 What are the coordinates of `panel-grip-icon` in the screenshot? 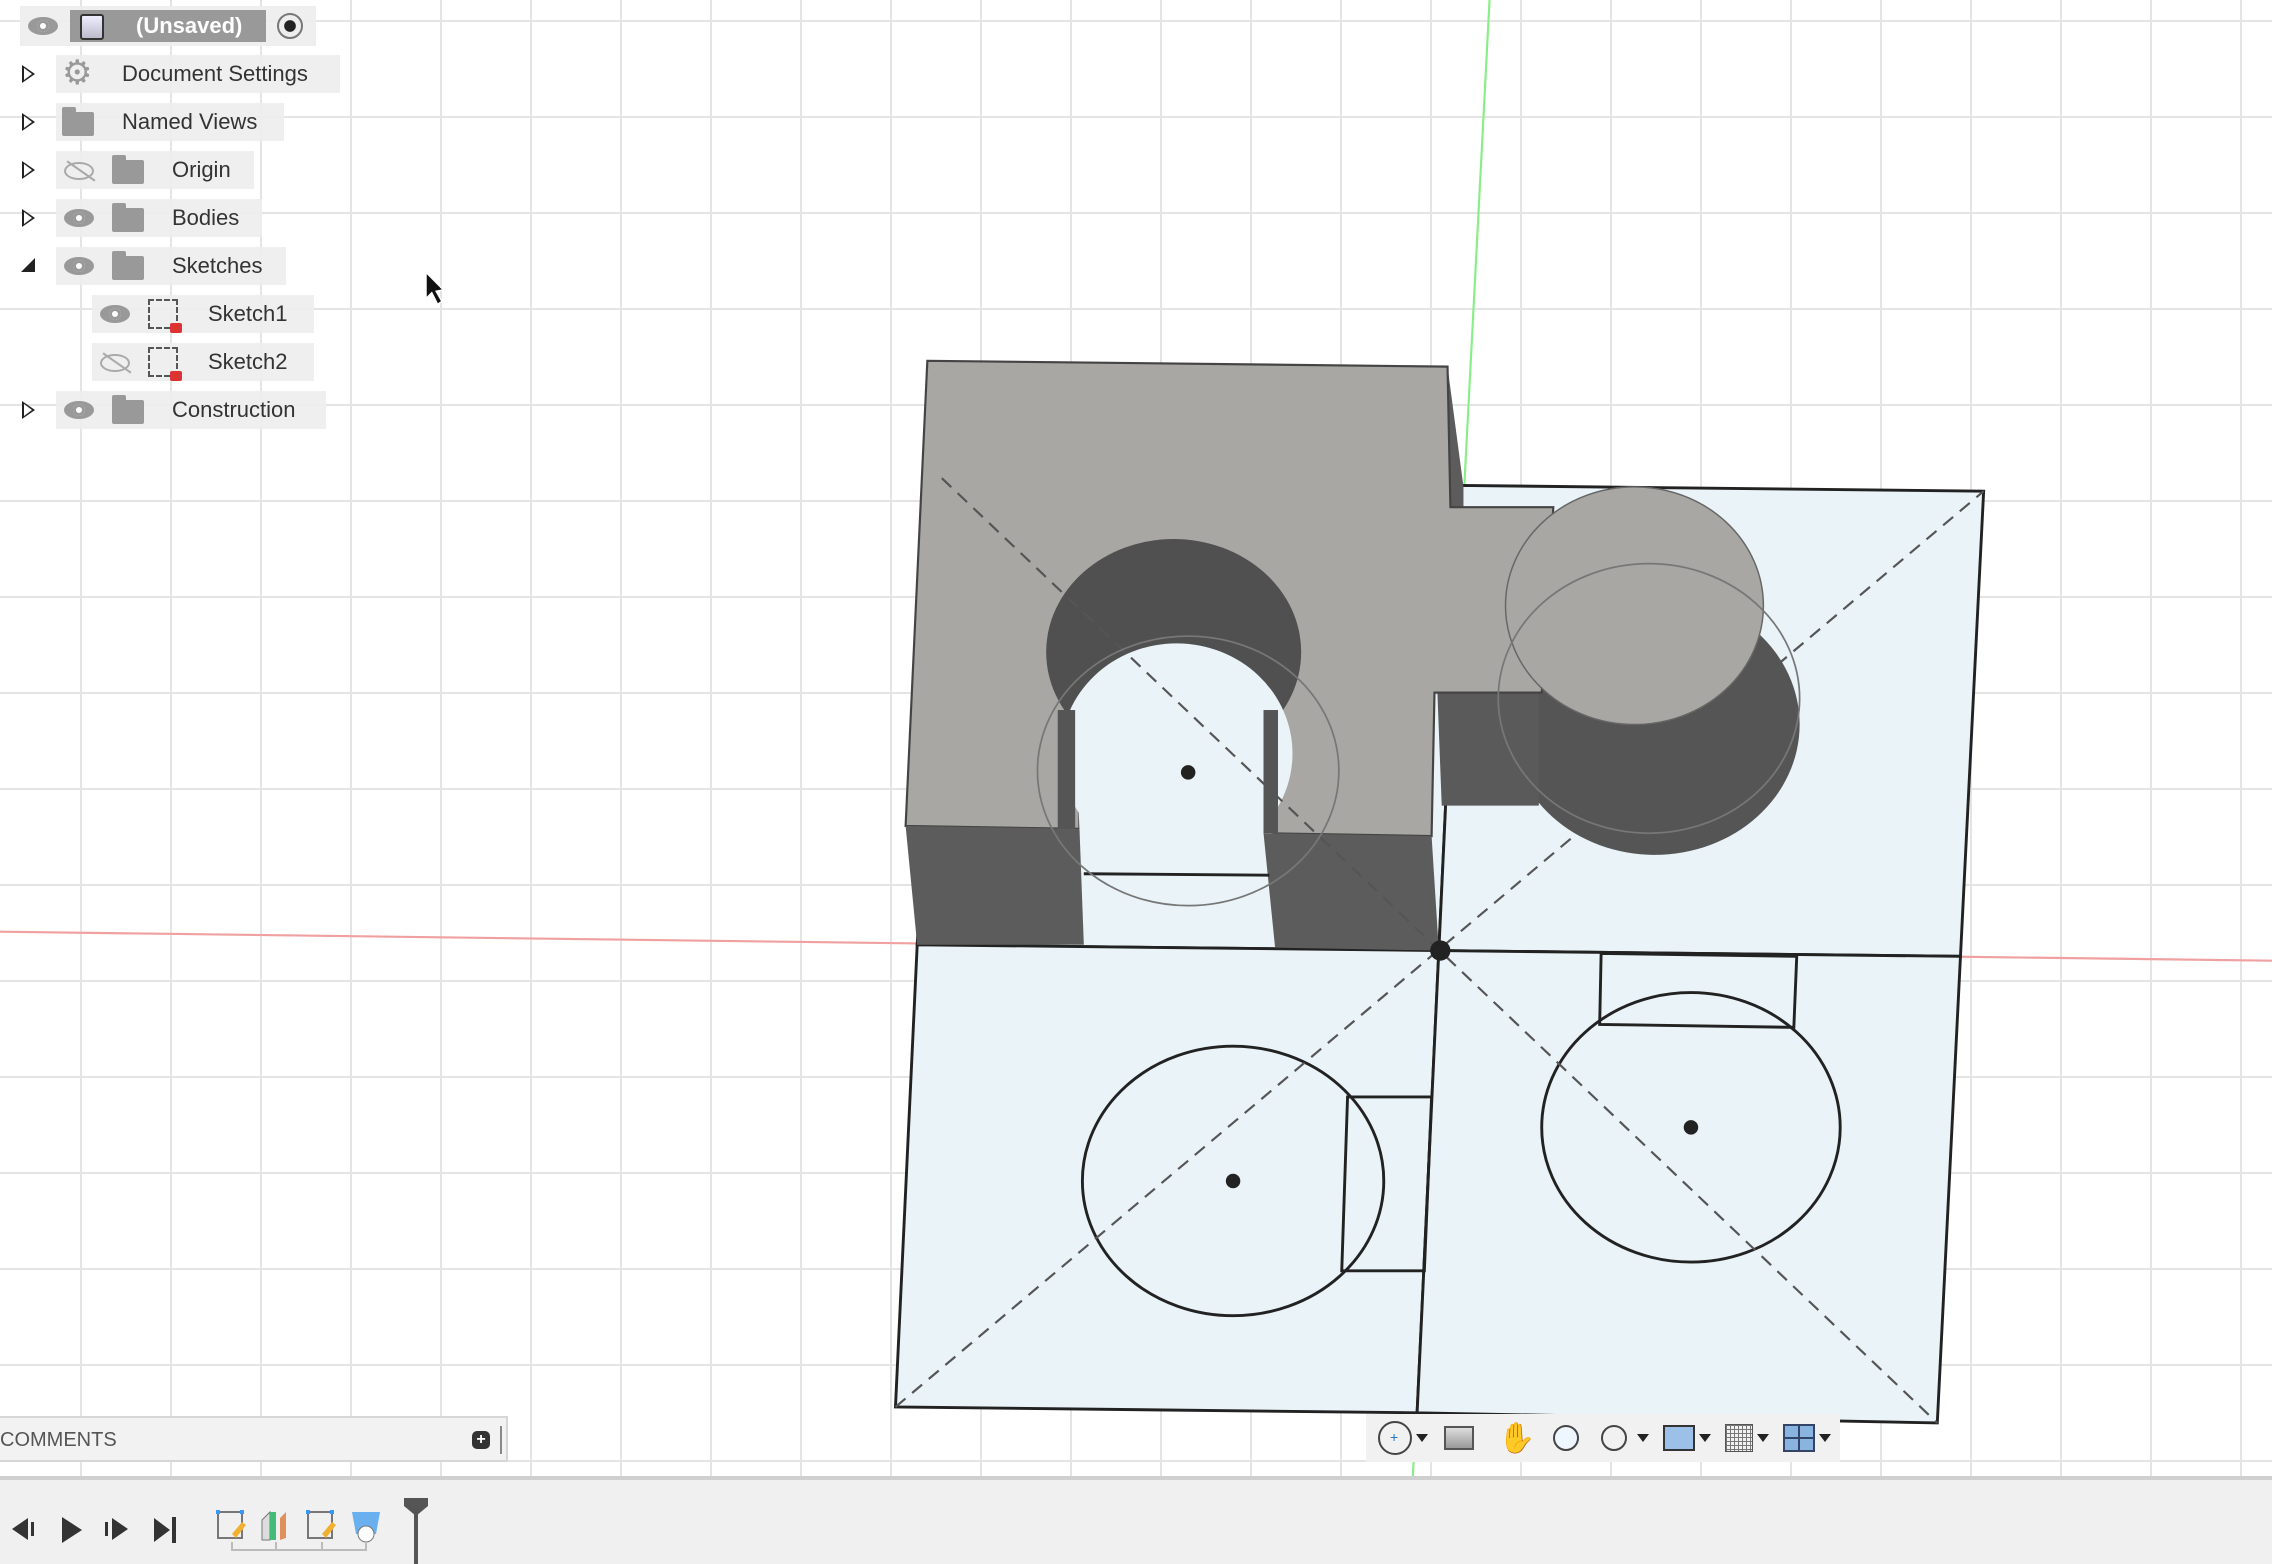 It's located at (502, 1440).